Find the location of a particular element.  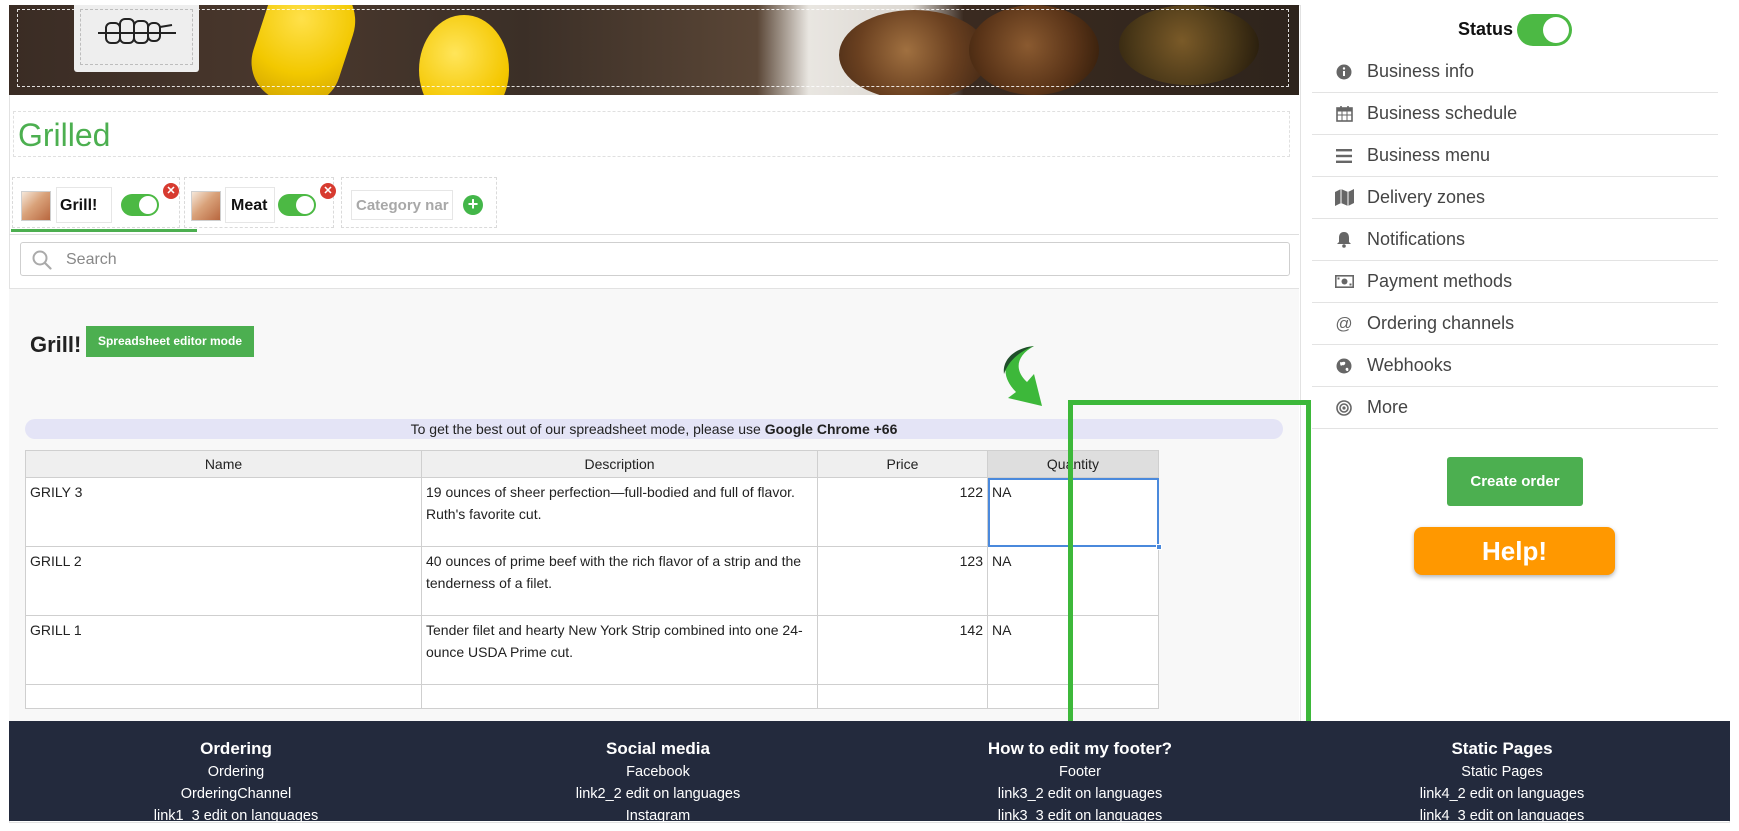

sidebar-item-business-schedule: Business schedule is located at coordinates (1515, 114).